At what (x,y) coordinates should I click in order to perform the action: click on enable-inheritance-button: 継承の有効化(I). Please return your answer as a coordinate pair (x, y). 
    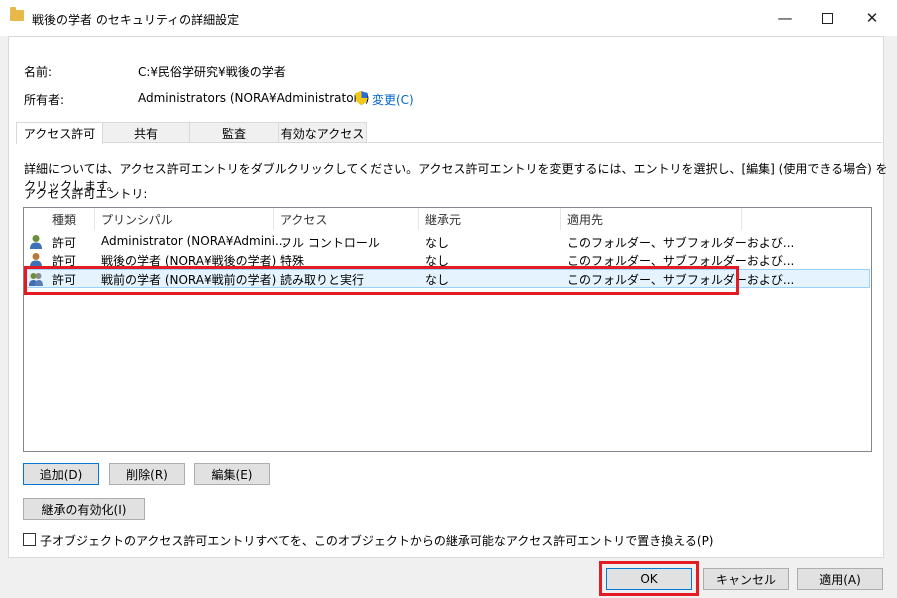
    Looking at the image, I should click on (84, 509).